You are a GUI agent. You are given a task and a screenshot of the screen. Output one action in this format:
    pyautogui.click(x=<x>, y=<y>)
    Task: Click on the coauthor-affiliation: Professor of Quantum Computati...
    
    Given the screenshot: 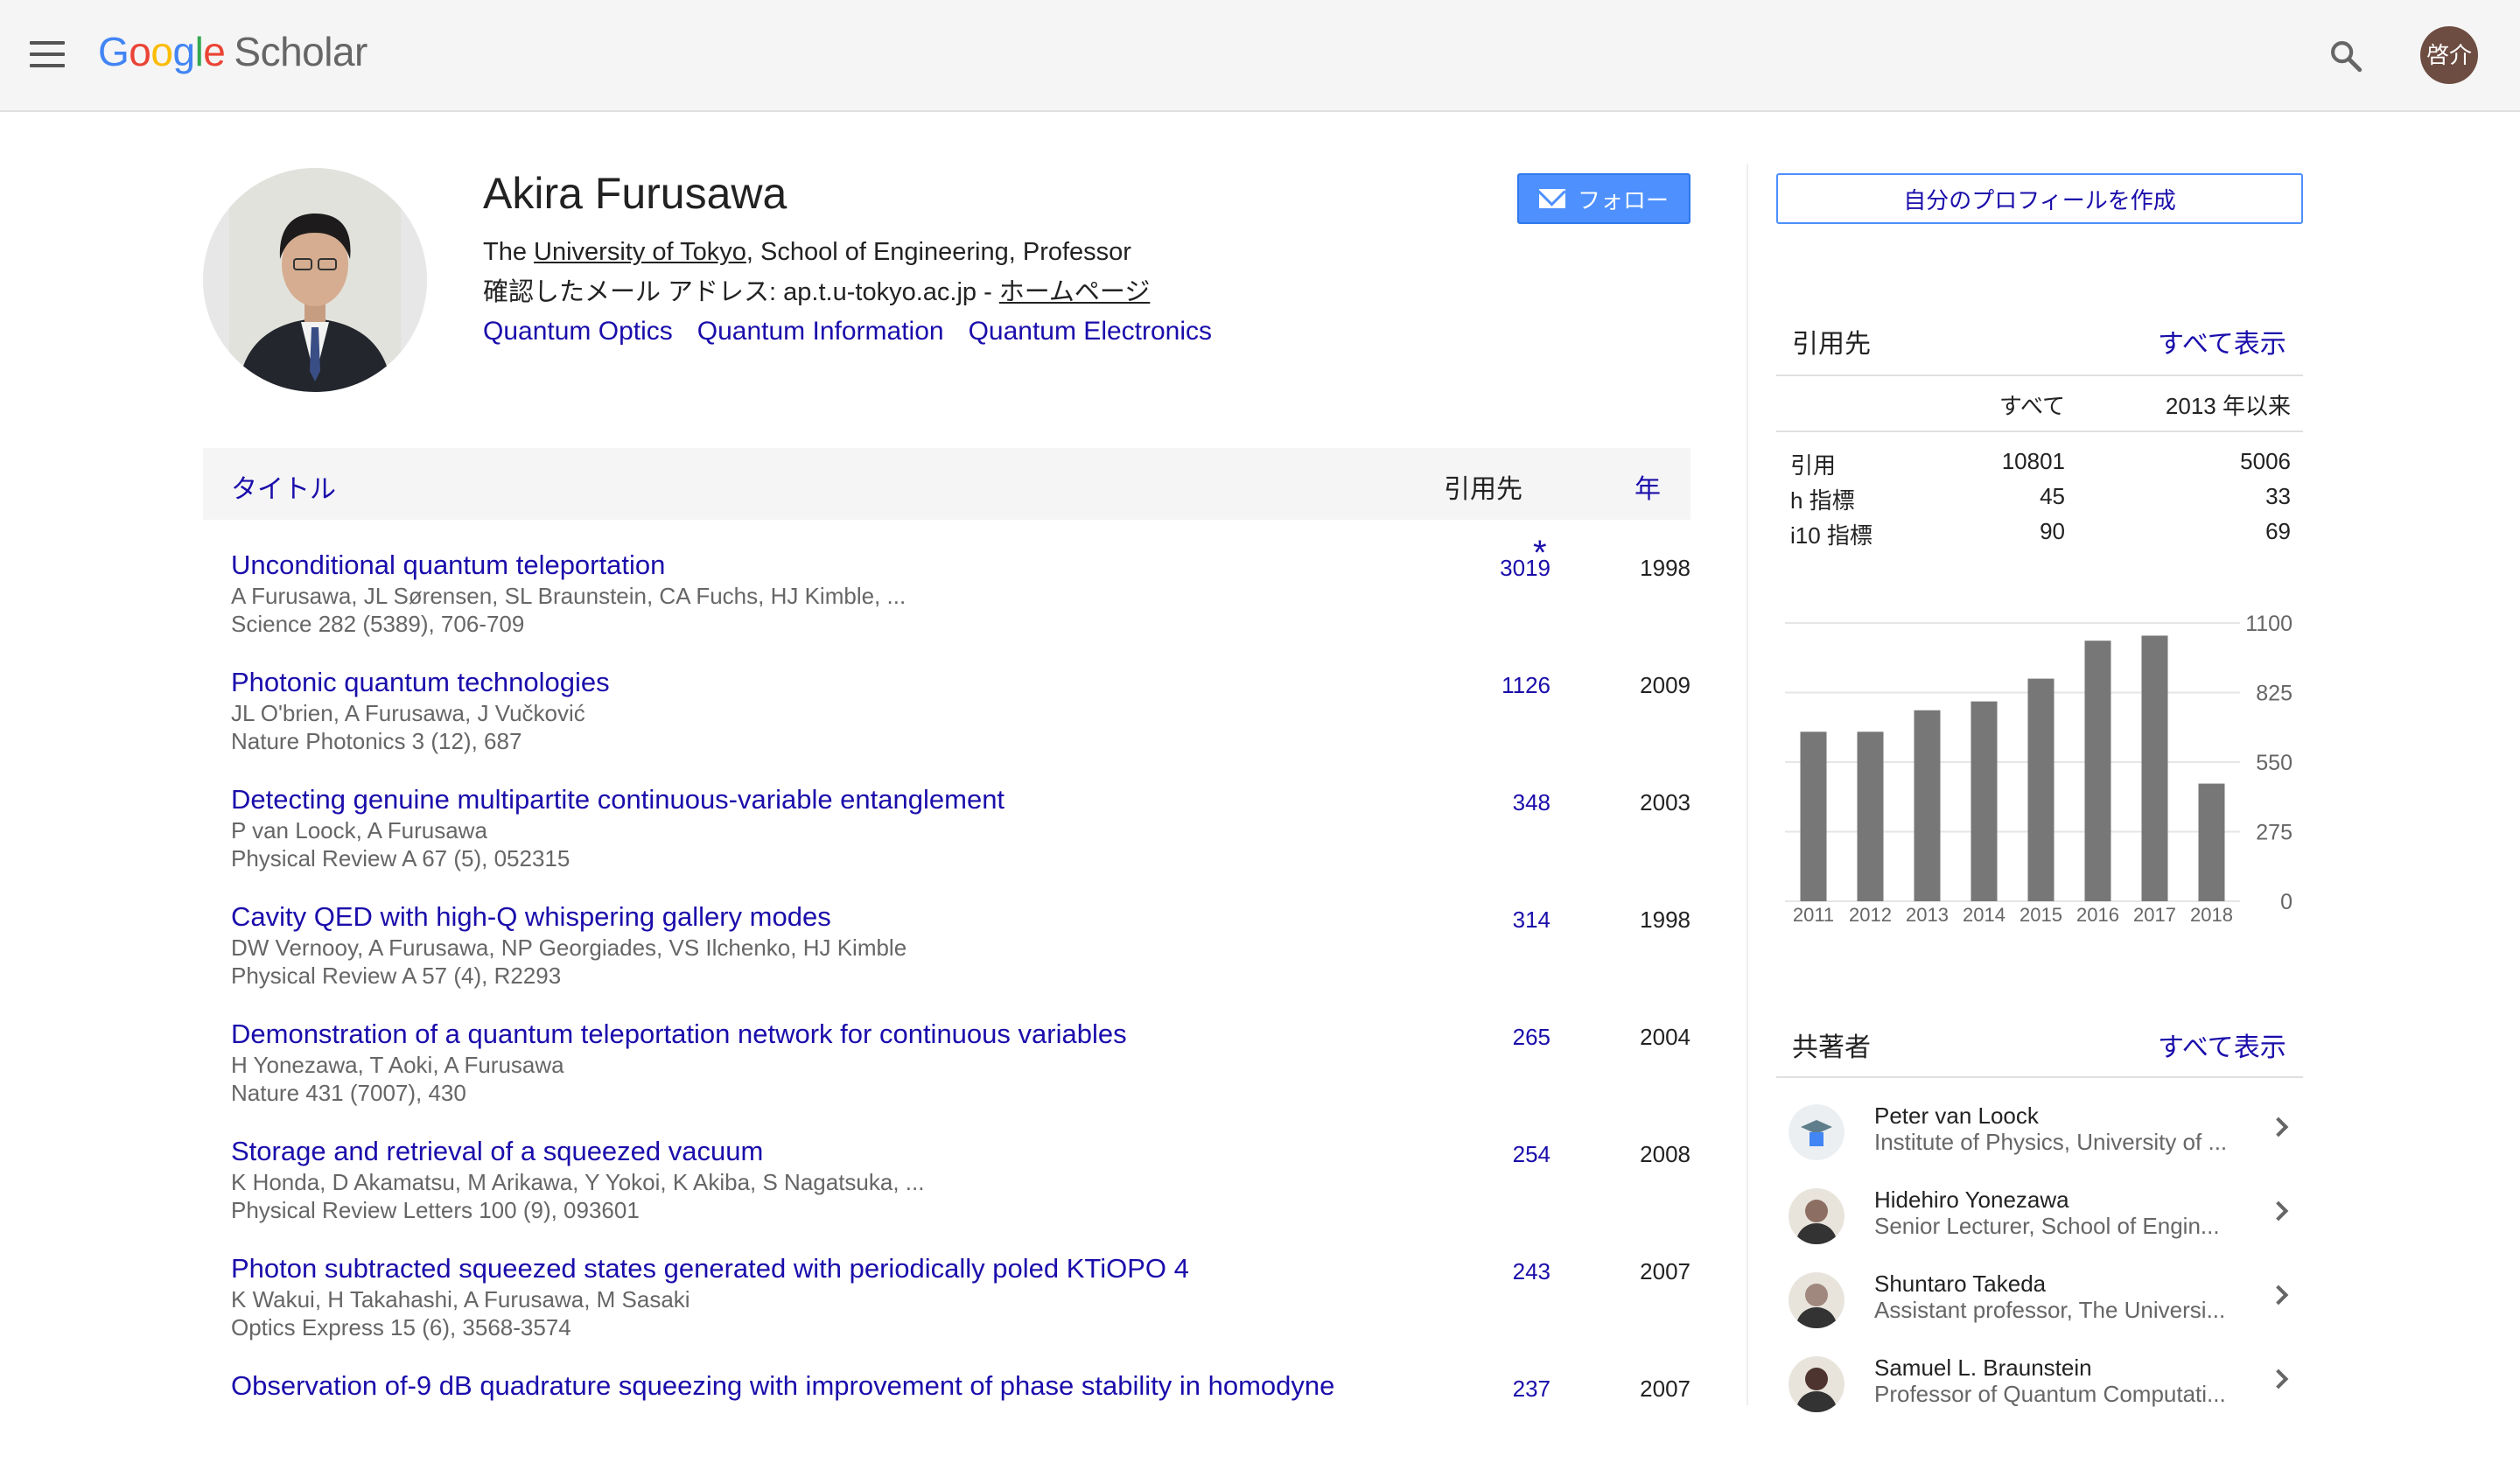 What is the action you would take?
    pyautogui.click(x=2050, y=1394)
    